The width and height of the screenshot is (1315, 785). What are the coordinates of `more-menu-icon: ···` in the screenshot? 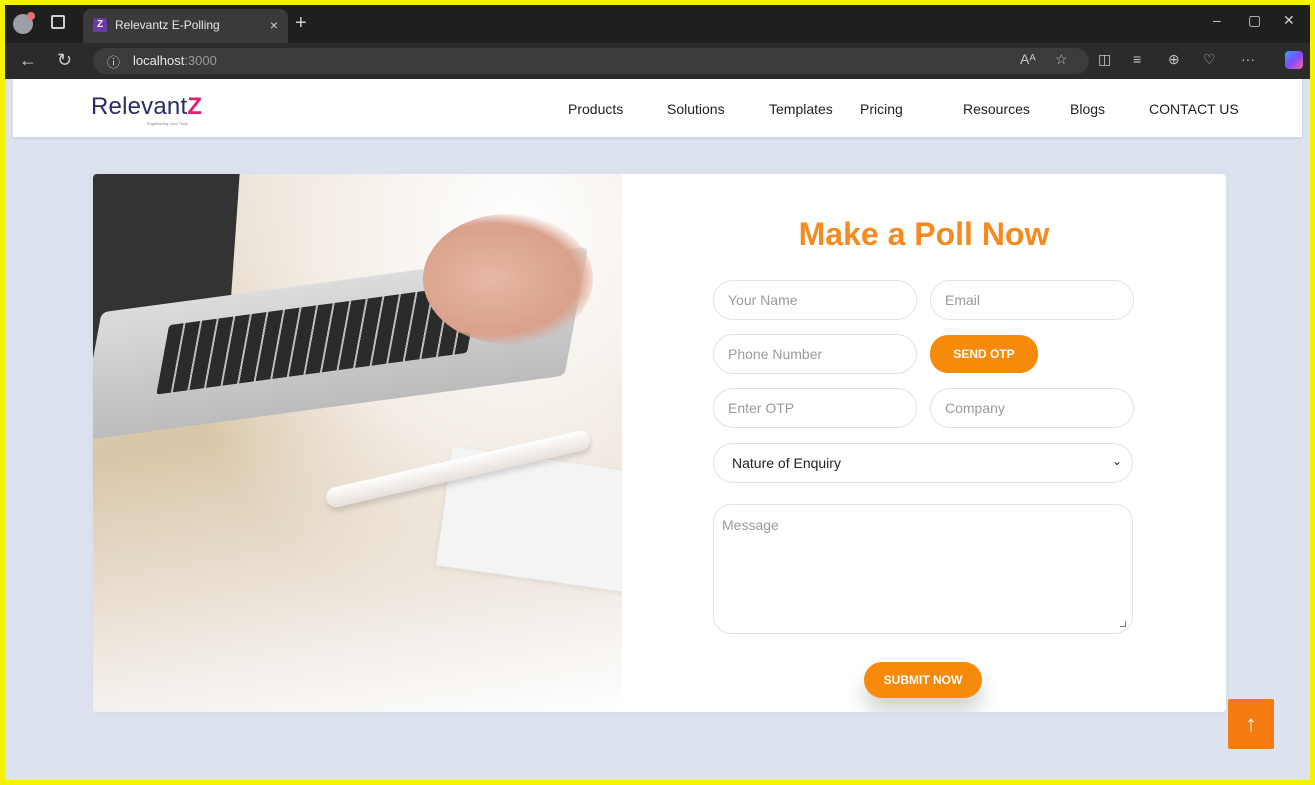 It's located at (1248, 59).